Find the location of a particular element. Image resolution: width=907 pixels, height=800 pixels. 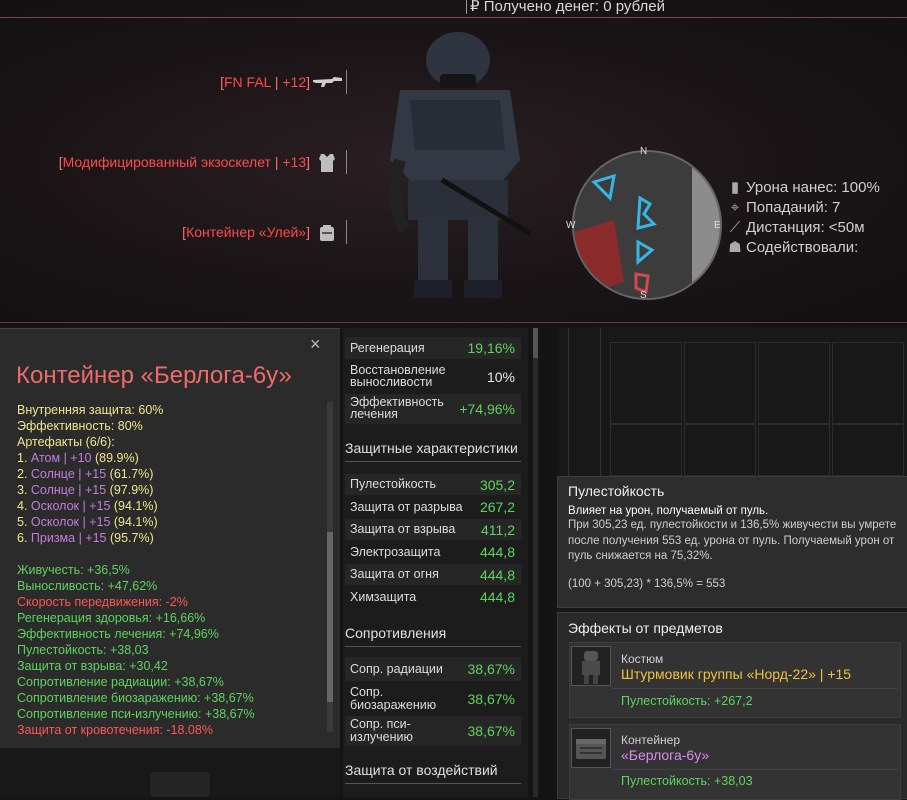

stat-row-protection: Защита от огня 444,8 is located at coordinates (433, 574).